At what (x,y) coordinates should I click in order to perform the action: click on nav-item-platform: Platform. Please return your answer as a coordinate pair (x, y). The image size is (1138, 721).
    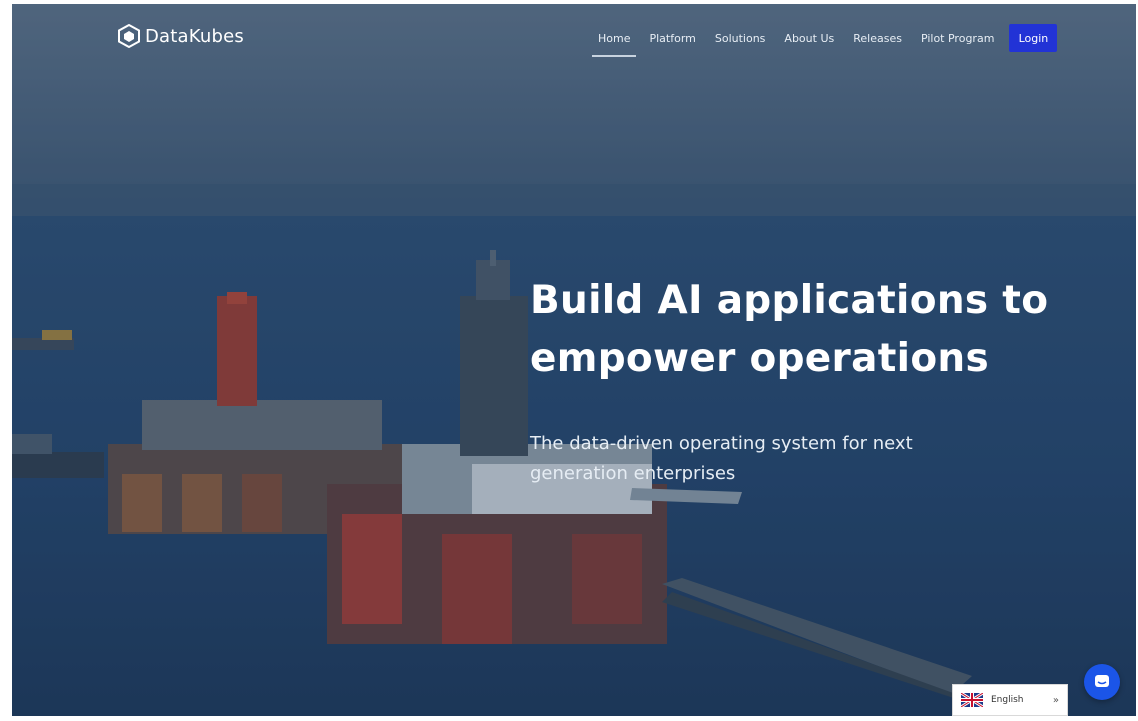
    Looking at the image, I should click on (672, 38).